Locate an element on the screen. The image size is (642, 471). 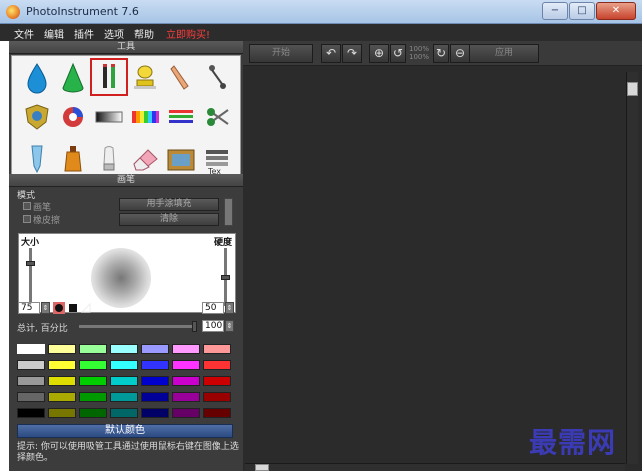
lightbulb-icon is located at coordinates (109, 159).